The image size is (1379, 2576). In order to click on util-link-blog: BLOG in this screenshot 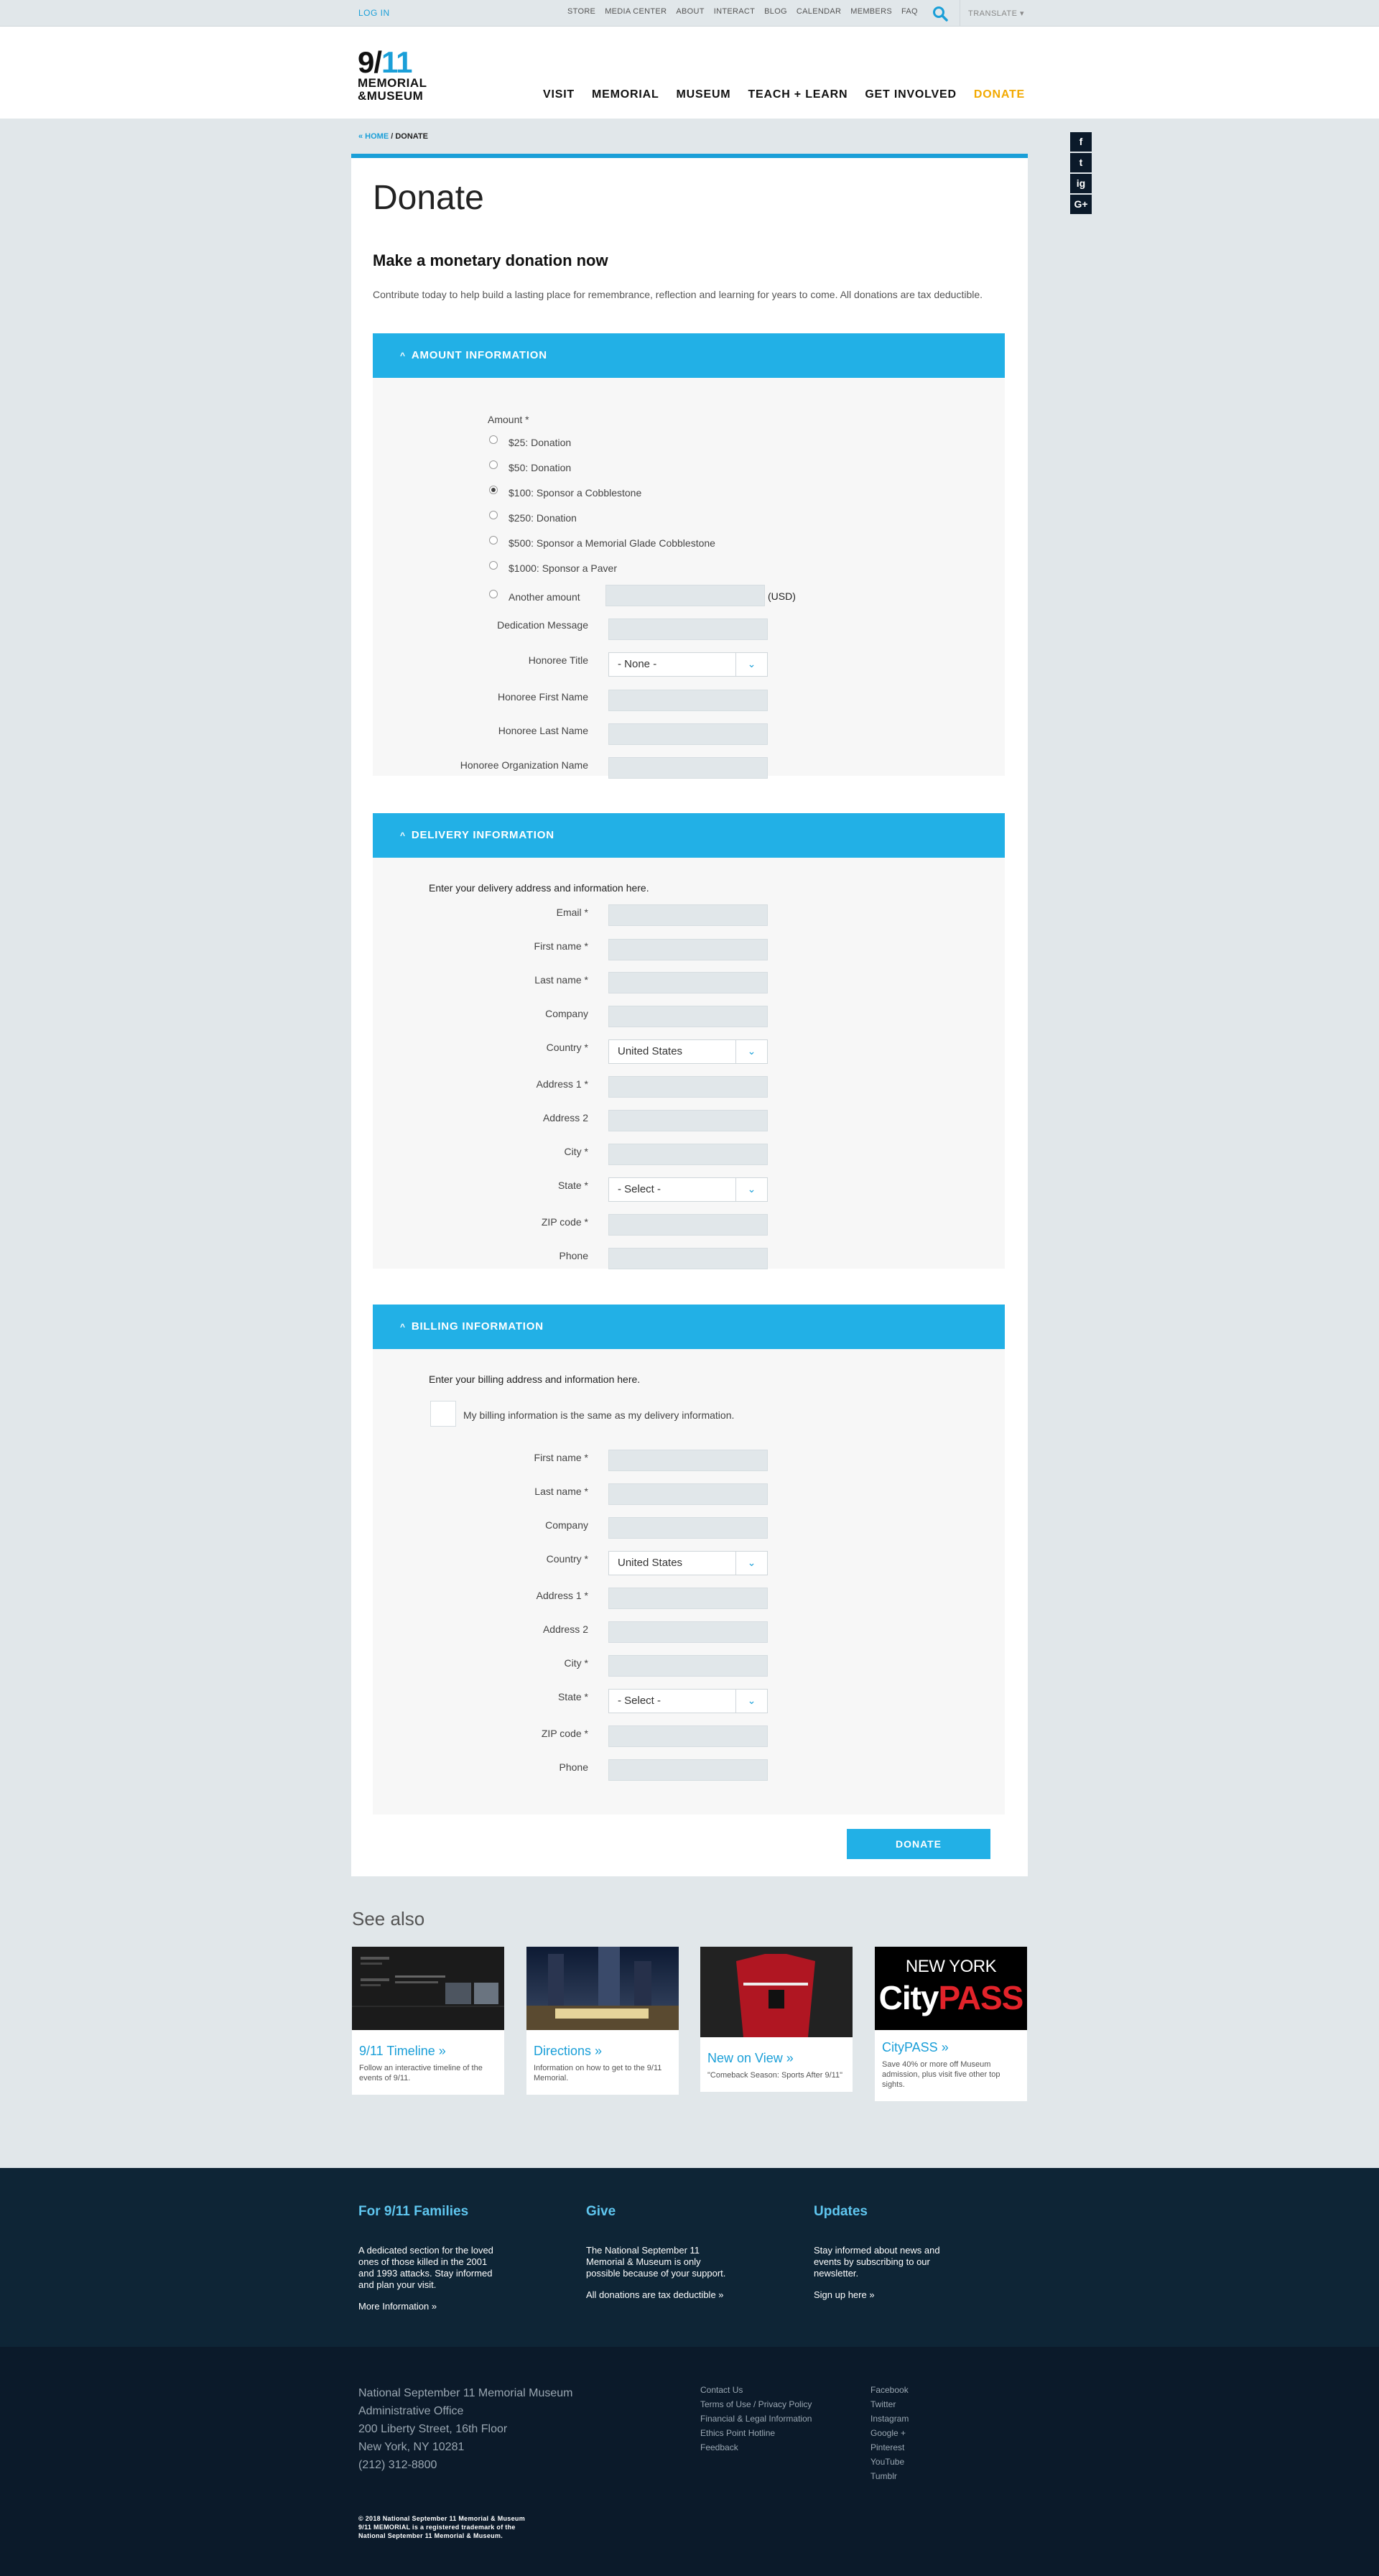, I will do `click(776, 11)`.